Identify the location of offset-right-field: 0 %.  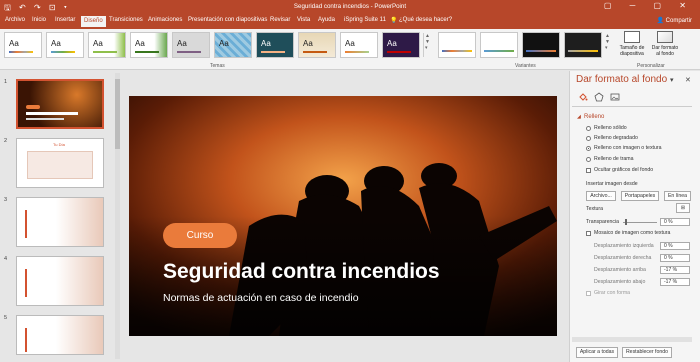
(675, 258).